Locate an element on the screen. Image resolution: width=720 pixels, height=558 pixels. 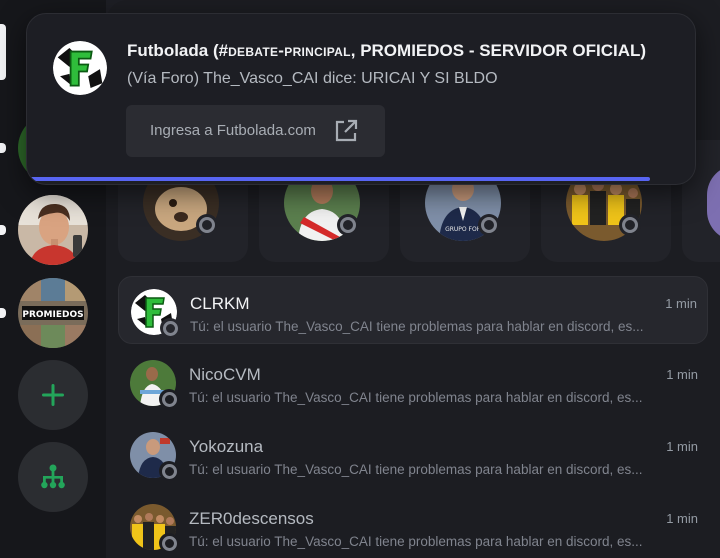
external-link-icon is located at coordinates (346, 130).